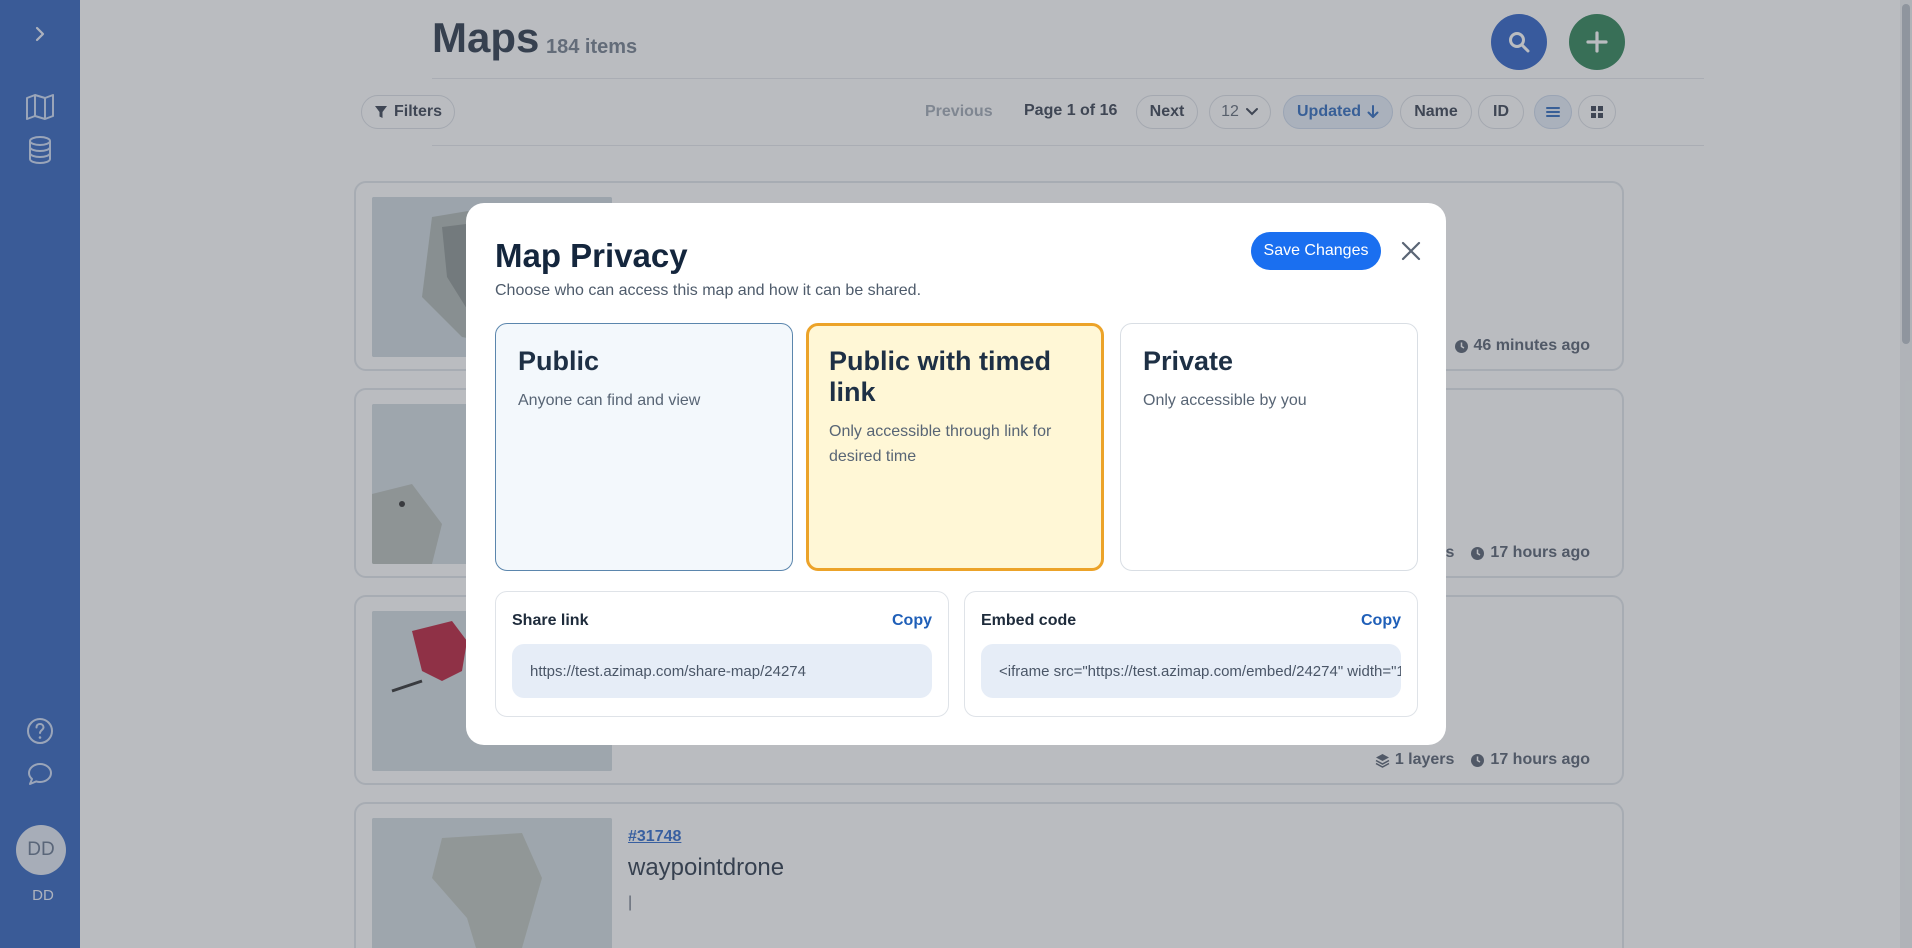  I want to click on option-description: Only accessible by you, so click(1225, 401).